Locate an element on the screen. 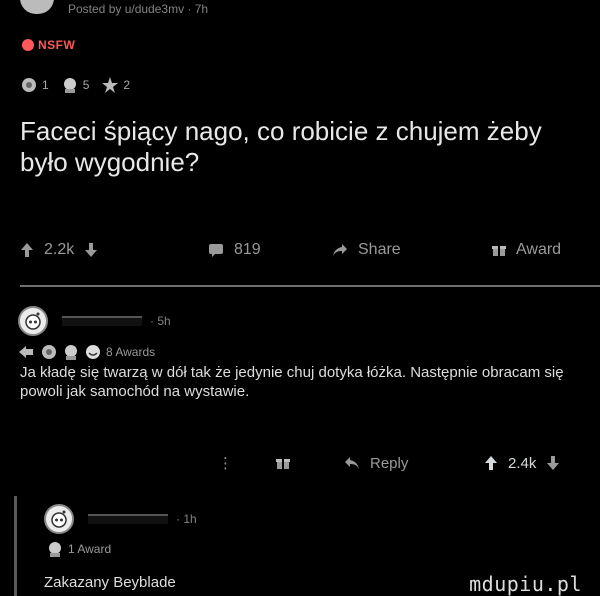 The image size is (600, 596). upvote-count: 2.2k is located at coordinates (59, 249).